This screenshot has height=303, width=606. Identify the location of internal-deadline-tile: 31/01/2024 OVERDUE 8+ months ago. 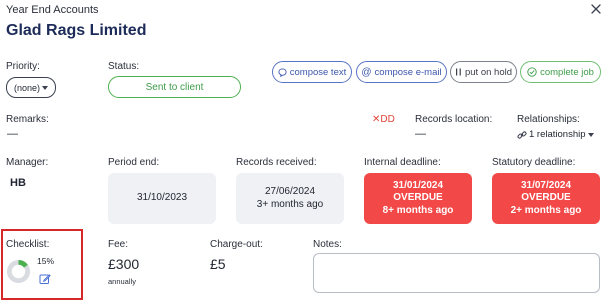
(418, 198).